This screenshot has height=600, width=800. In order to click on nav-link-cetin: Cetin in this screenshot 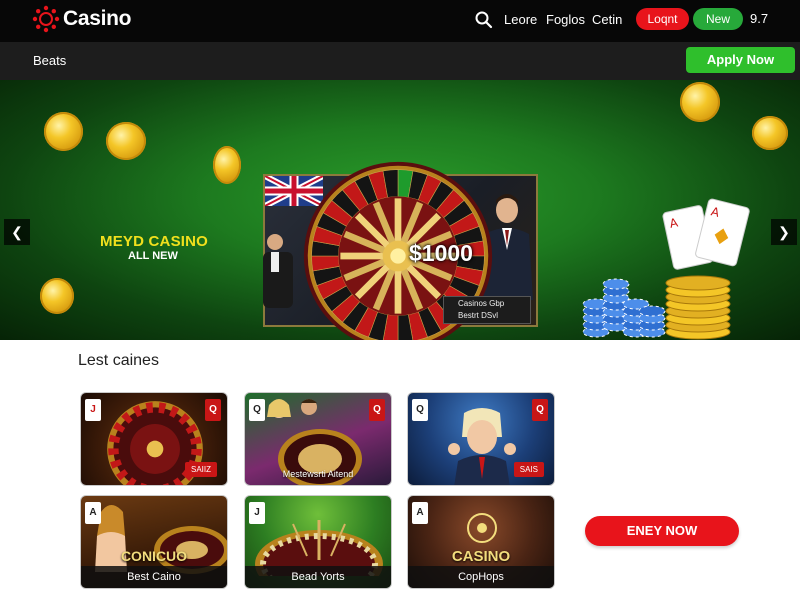, I will do `click(607, 19)`.